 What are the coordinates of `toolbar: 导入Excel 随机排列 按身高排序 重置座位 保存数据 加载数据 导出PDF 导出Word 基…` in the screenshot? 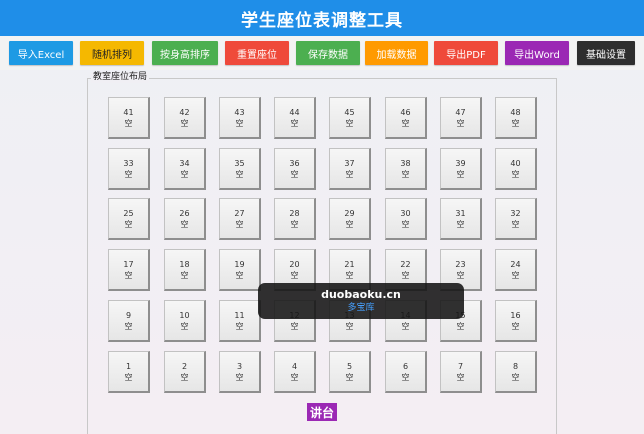 It's located at (322, 53).